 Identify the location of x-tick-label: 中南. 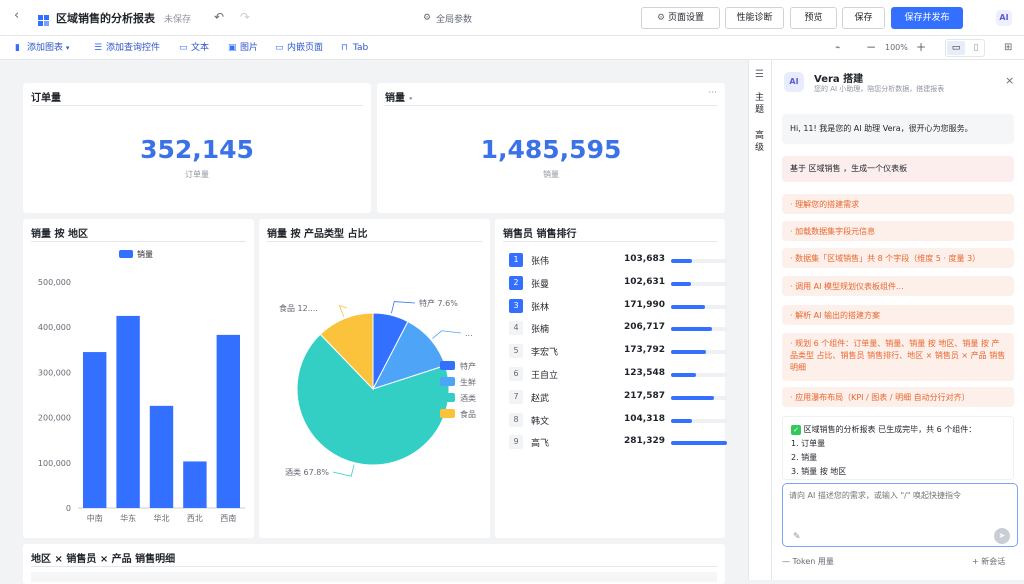
(95, 518).